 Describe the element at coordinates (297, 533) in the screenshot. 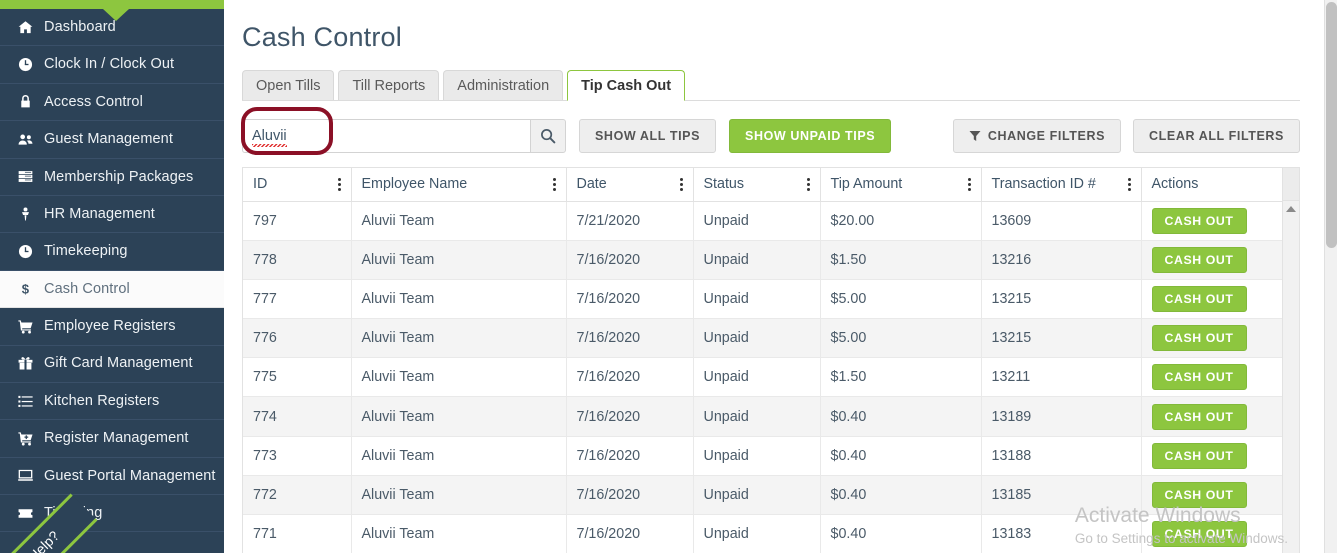

I see `cell-id: 771` at that location.